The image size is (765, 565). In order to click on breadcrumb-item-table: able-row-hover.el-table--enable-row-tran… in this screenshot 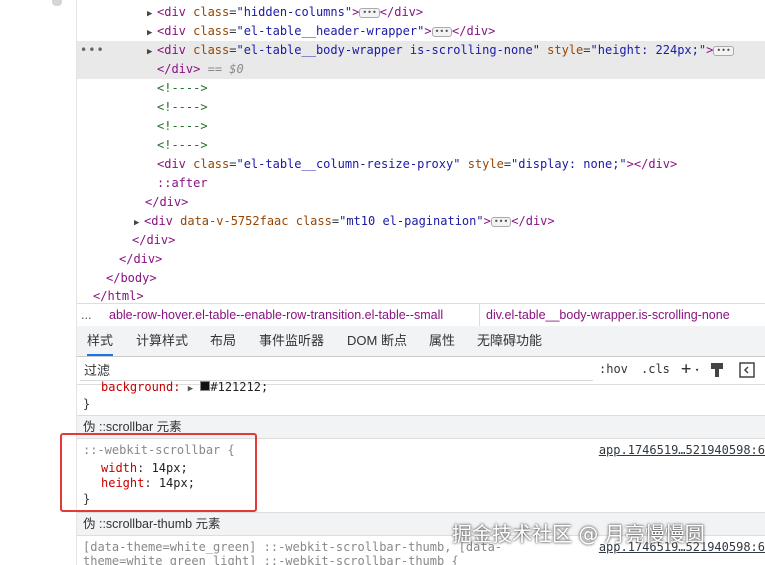, I will do `click(276, 315)`.